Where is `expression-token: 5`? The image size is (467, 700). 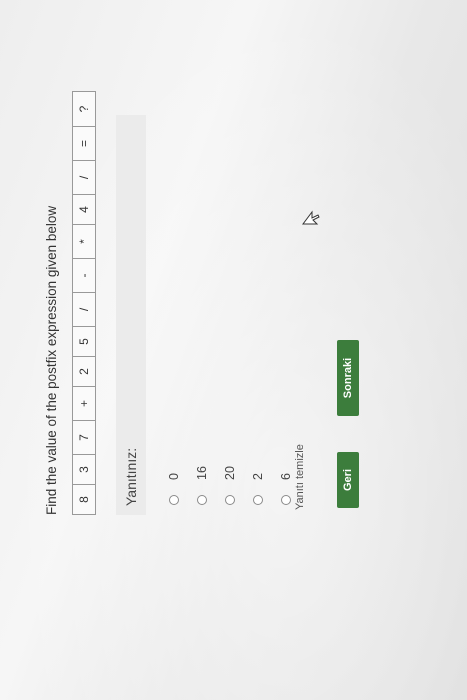
expression-token: 5 is located at coordinates (84, 341).